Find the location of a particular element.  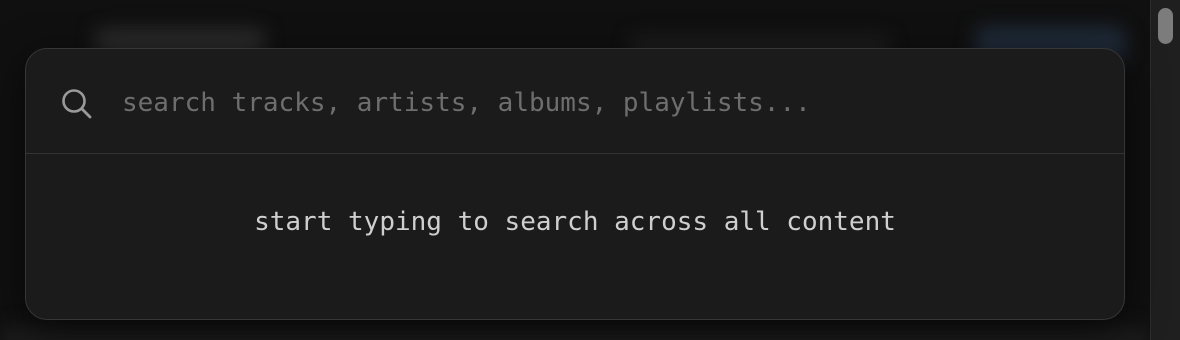

scrollbar-thumb is located at coordinates (1165, 26).